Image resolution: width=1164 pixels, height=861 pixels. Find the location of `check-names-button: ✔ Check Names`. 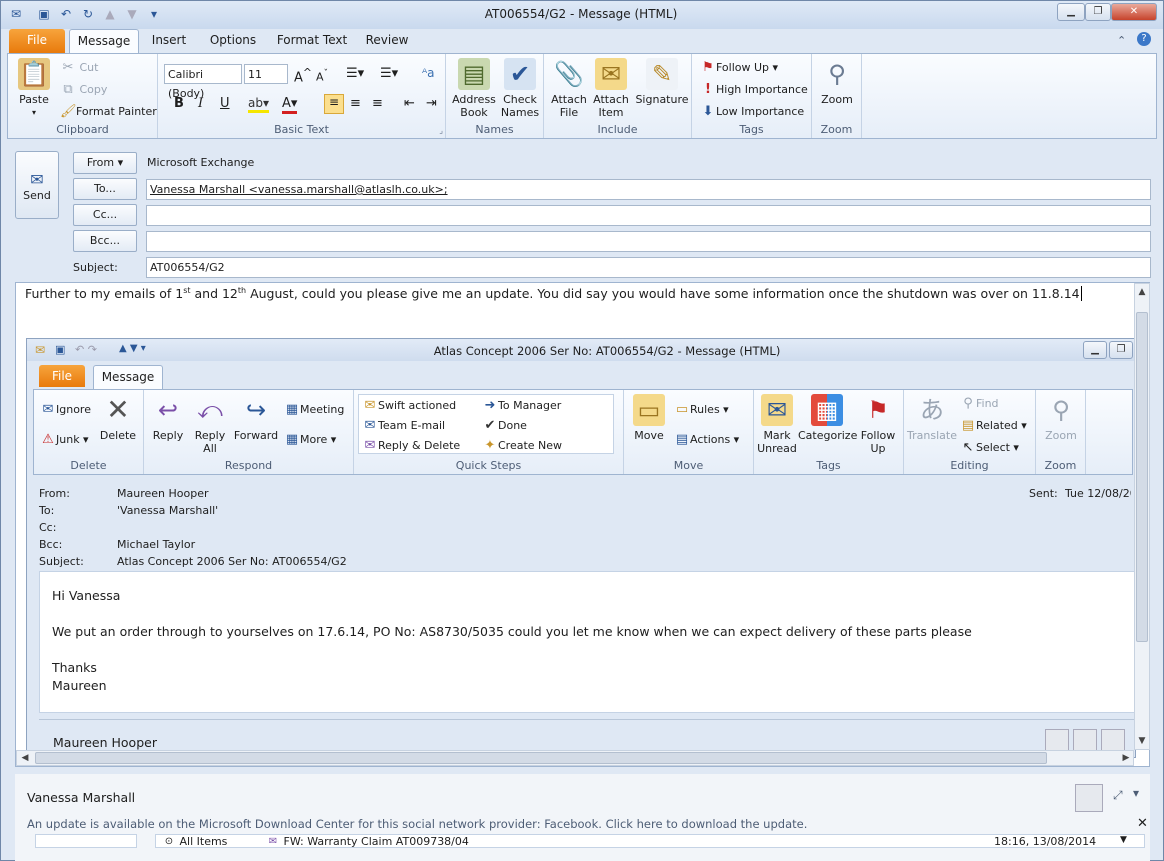

check-names-button: ✔ Check Names is located at coordinates (520, 88).